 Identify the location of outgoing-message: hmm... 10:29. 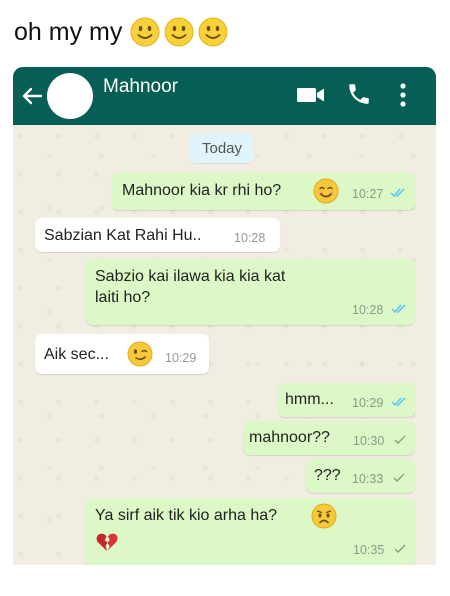
(346, 400).